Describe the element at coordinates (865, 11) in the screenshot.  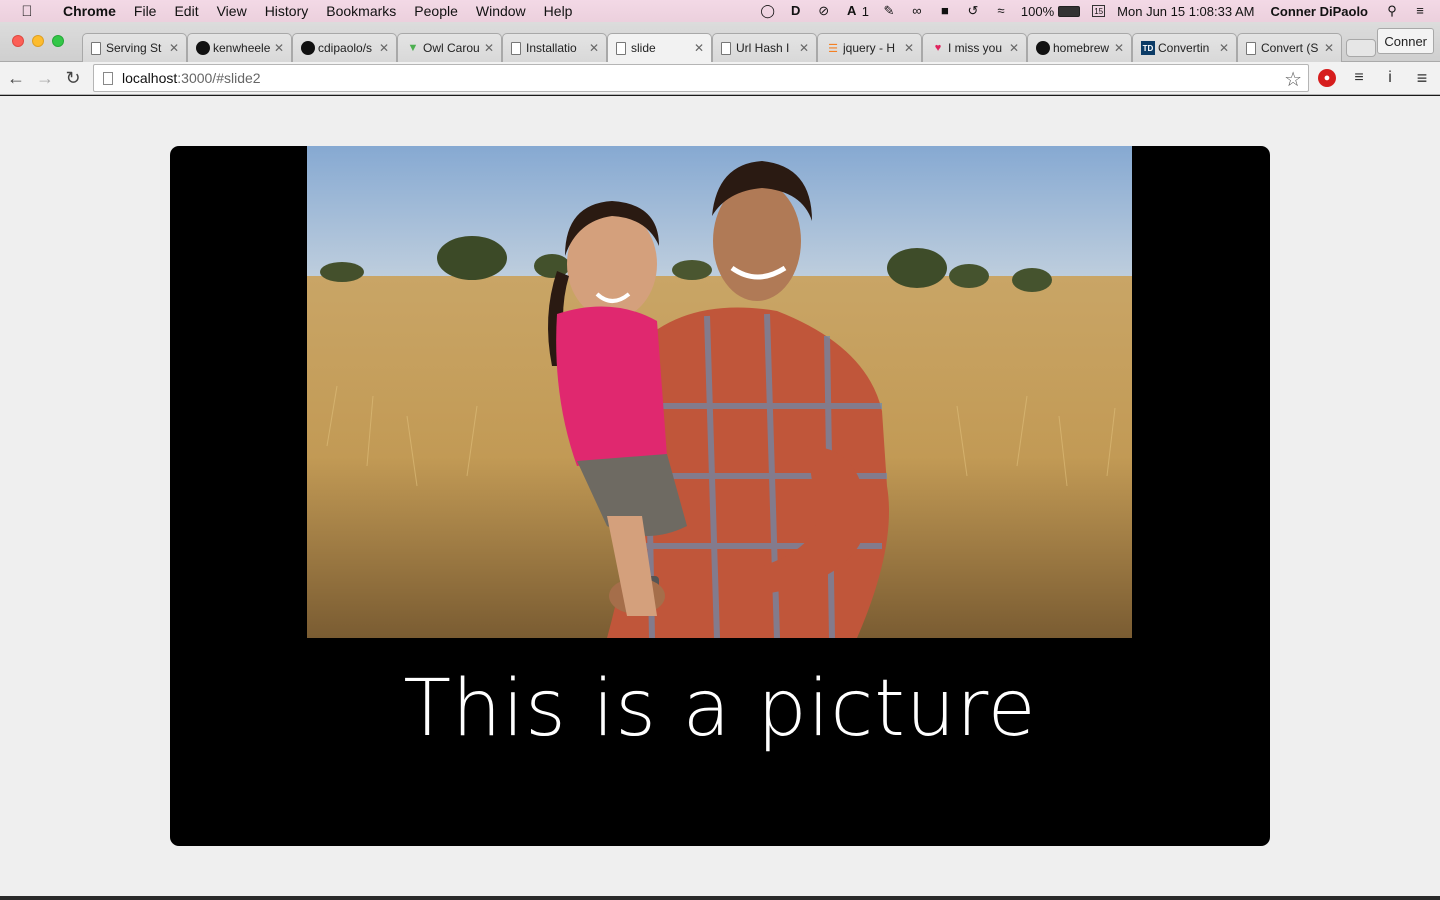
I see `notification-count: 1` at that location.